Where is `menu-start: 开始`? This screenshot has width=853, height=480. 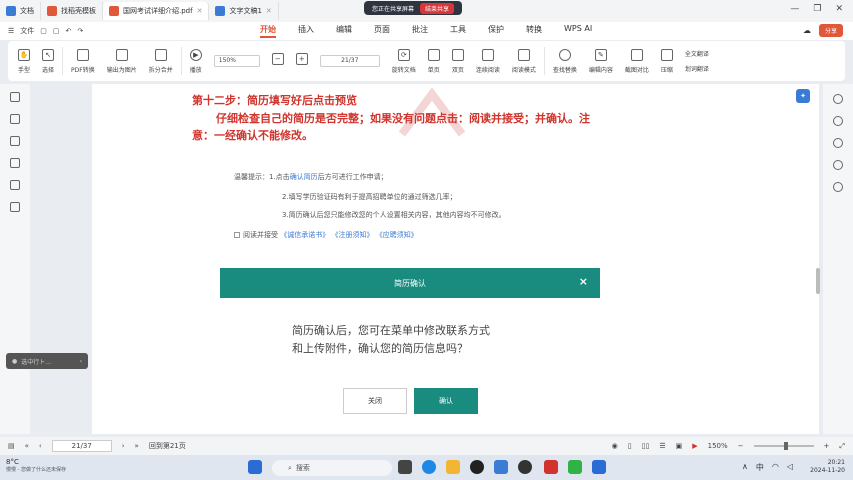 menu-start: 开始 is located at coordinates (268, 31).